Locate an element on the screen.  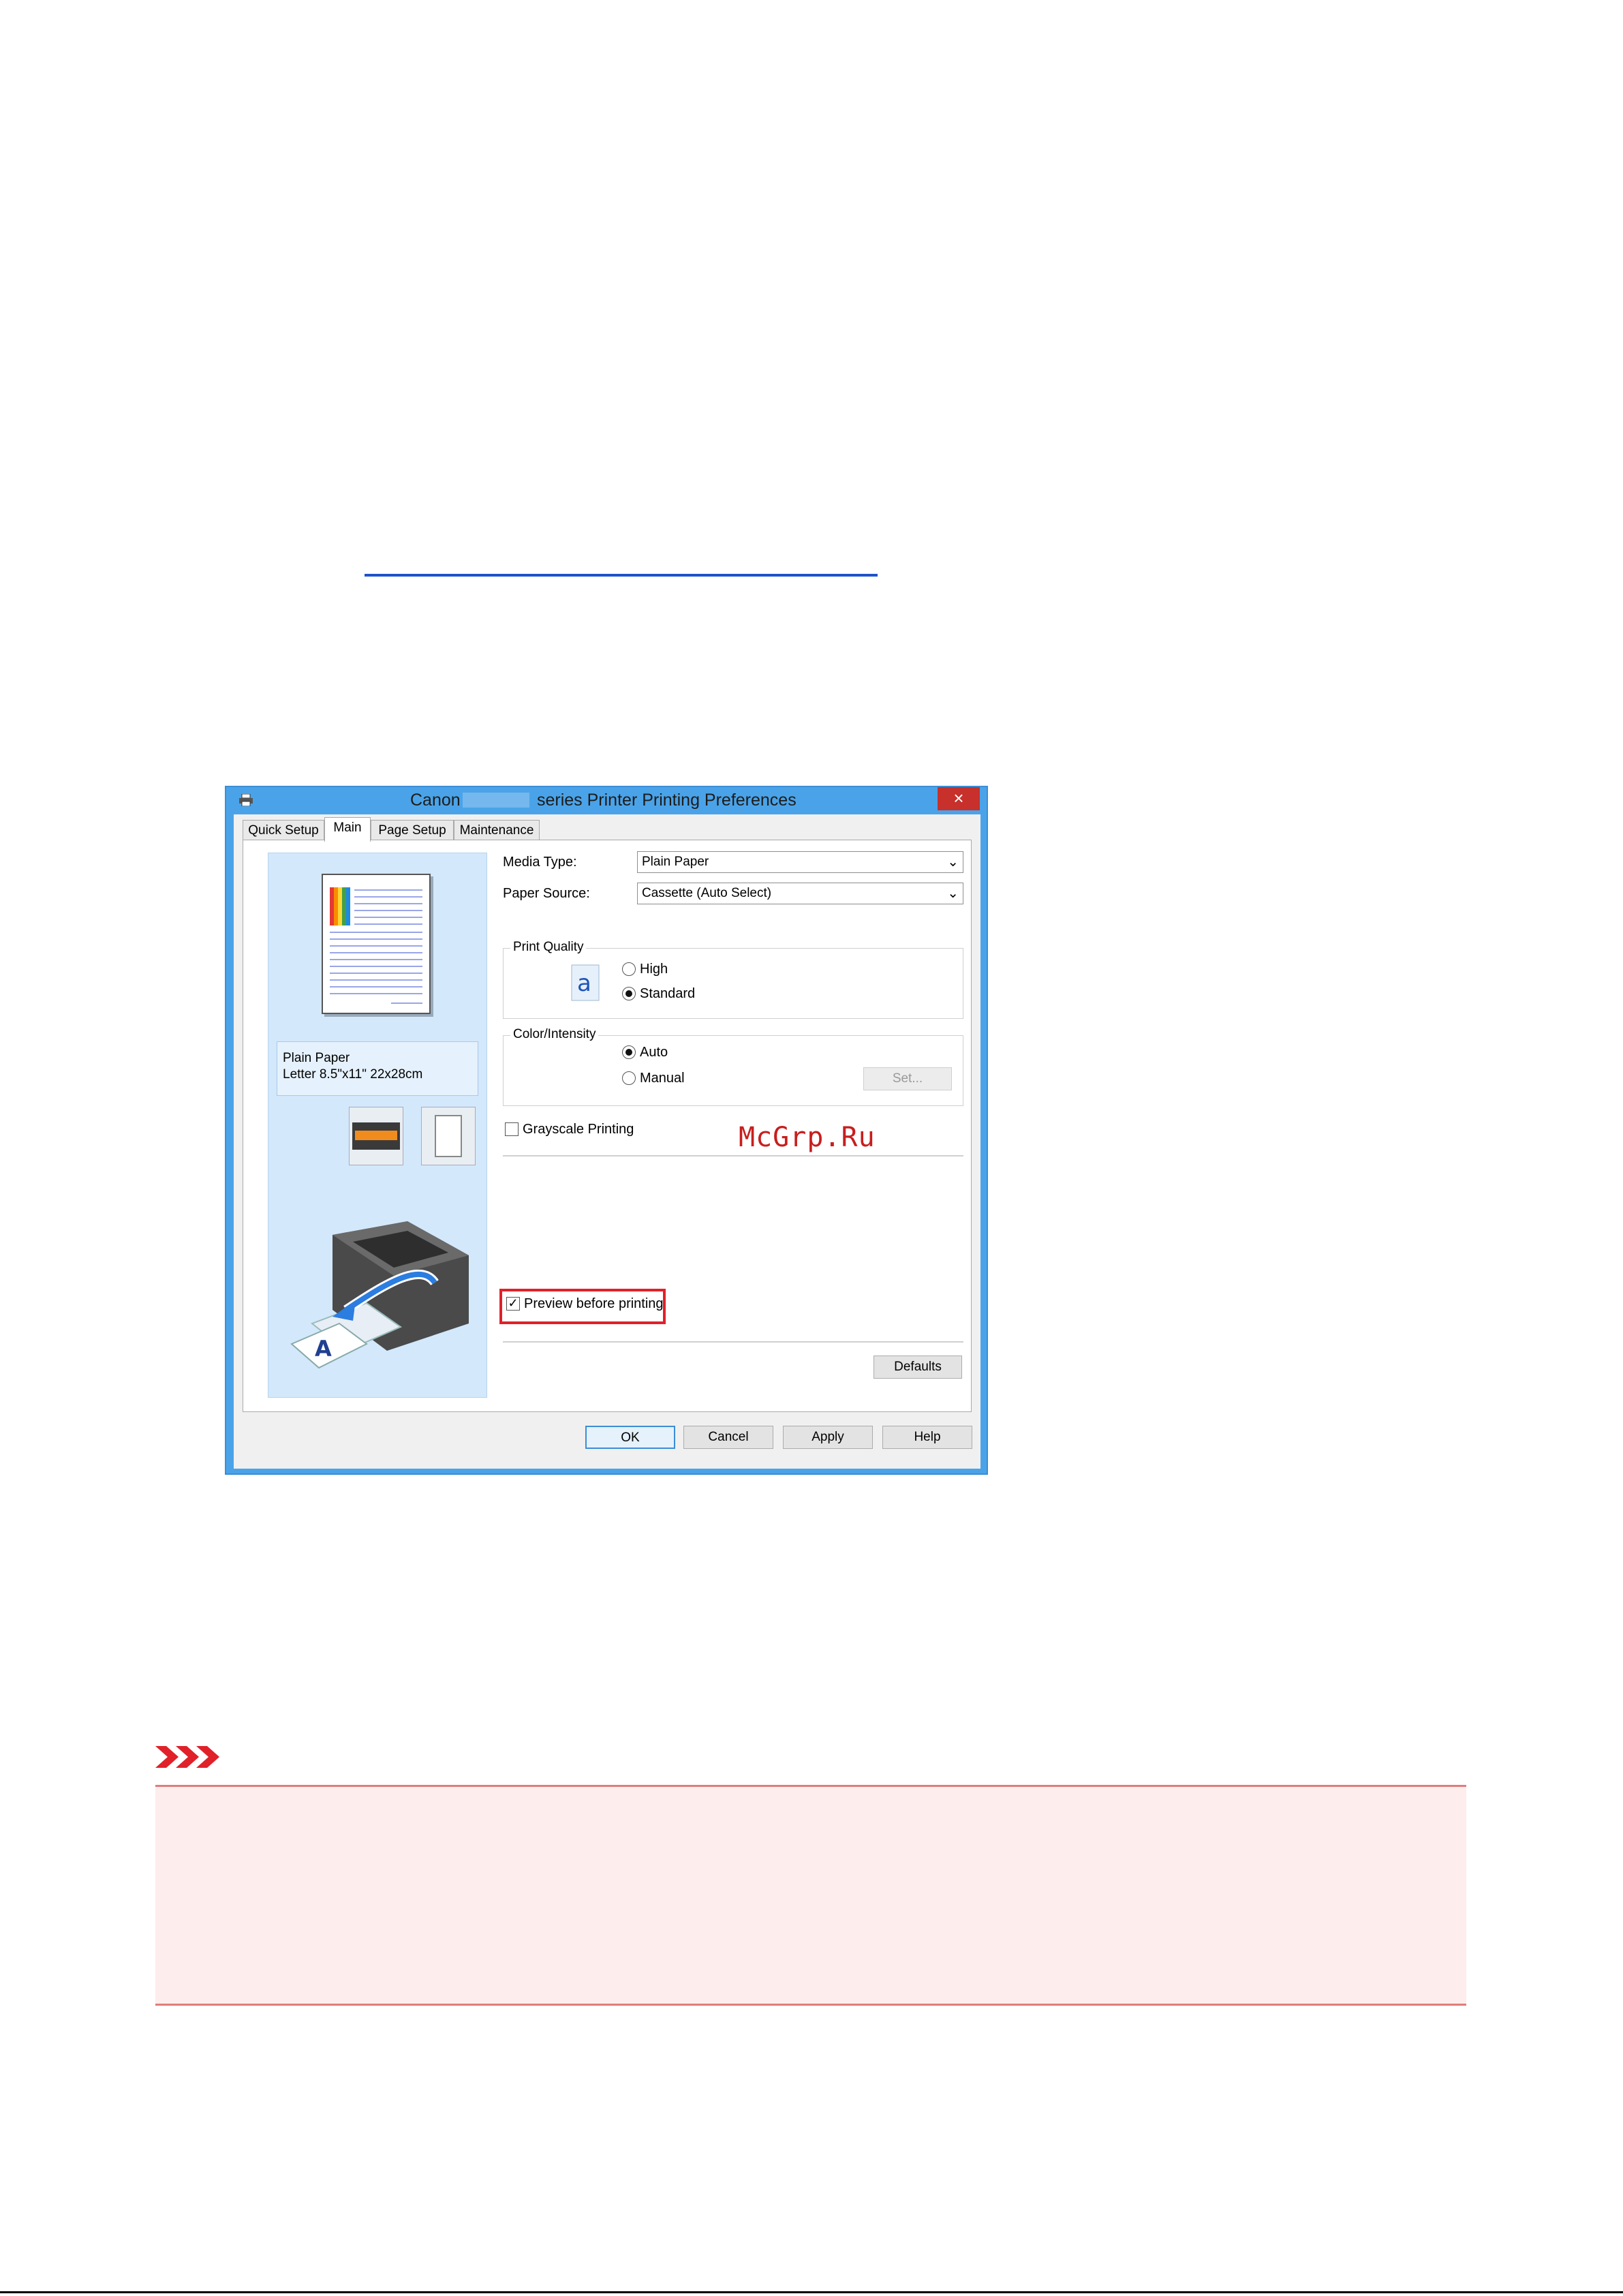
ok-button: OK is located at coordinates (630, 1438).